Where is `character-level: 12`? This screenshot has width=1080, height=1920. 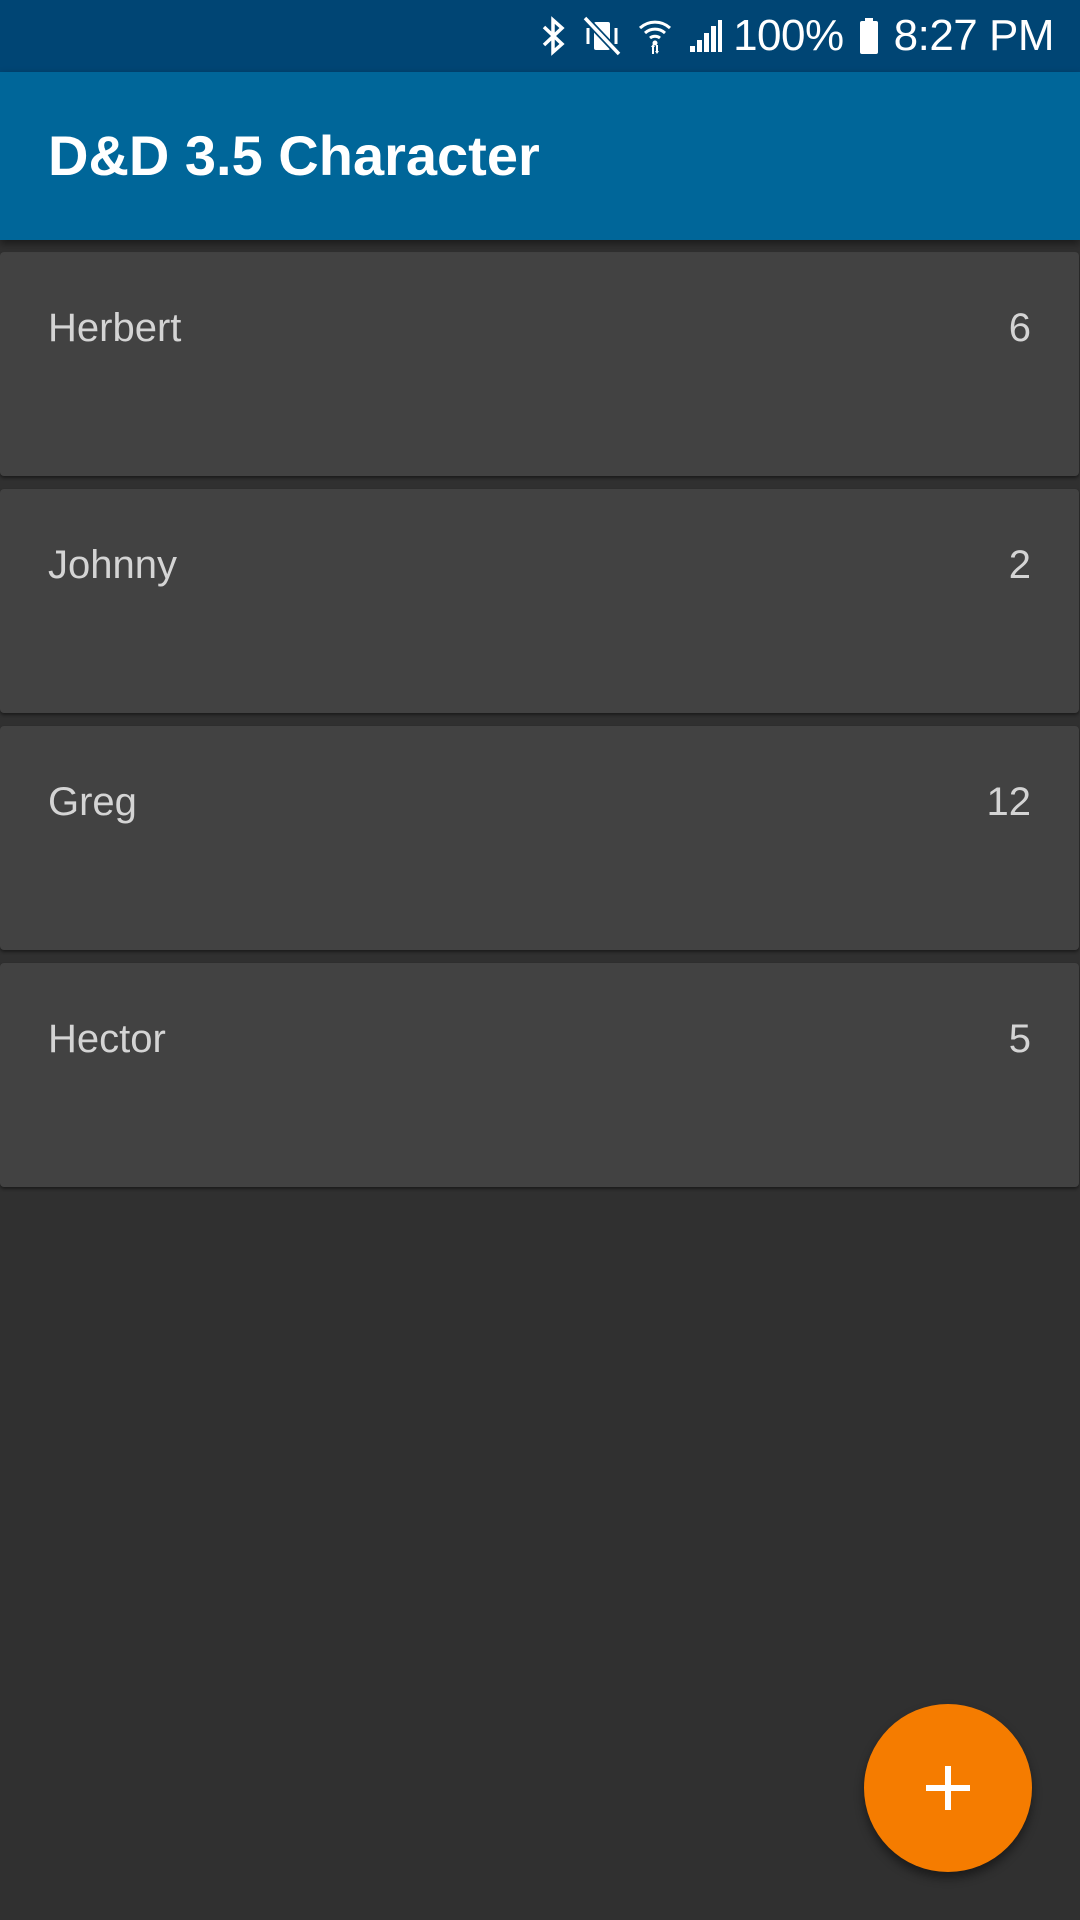
character-level: 12 is located at coordinates (1009, 802).